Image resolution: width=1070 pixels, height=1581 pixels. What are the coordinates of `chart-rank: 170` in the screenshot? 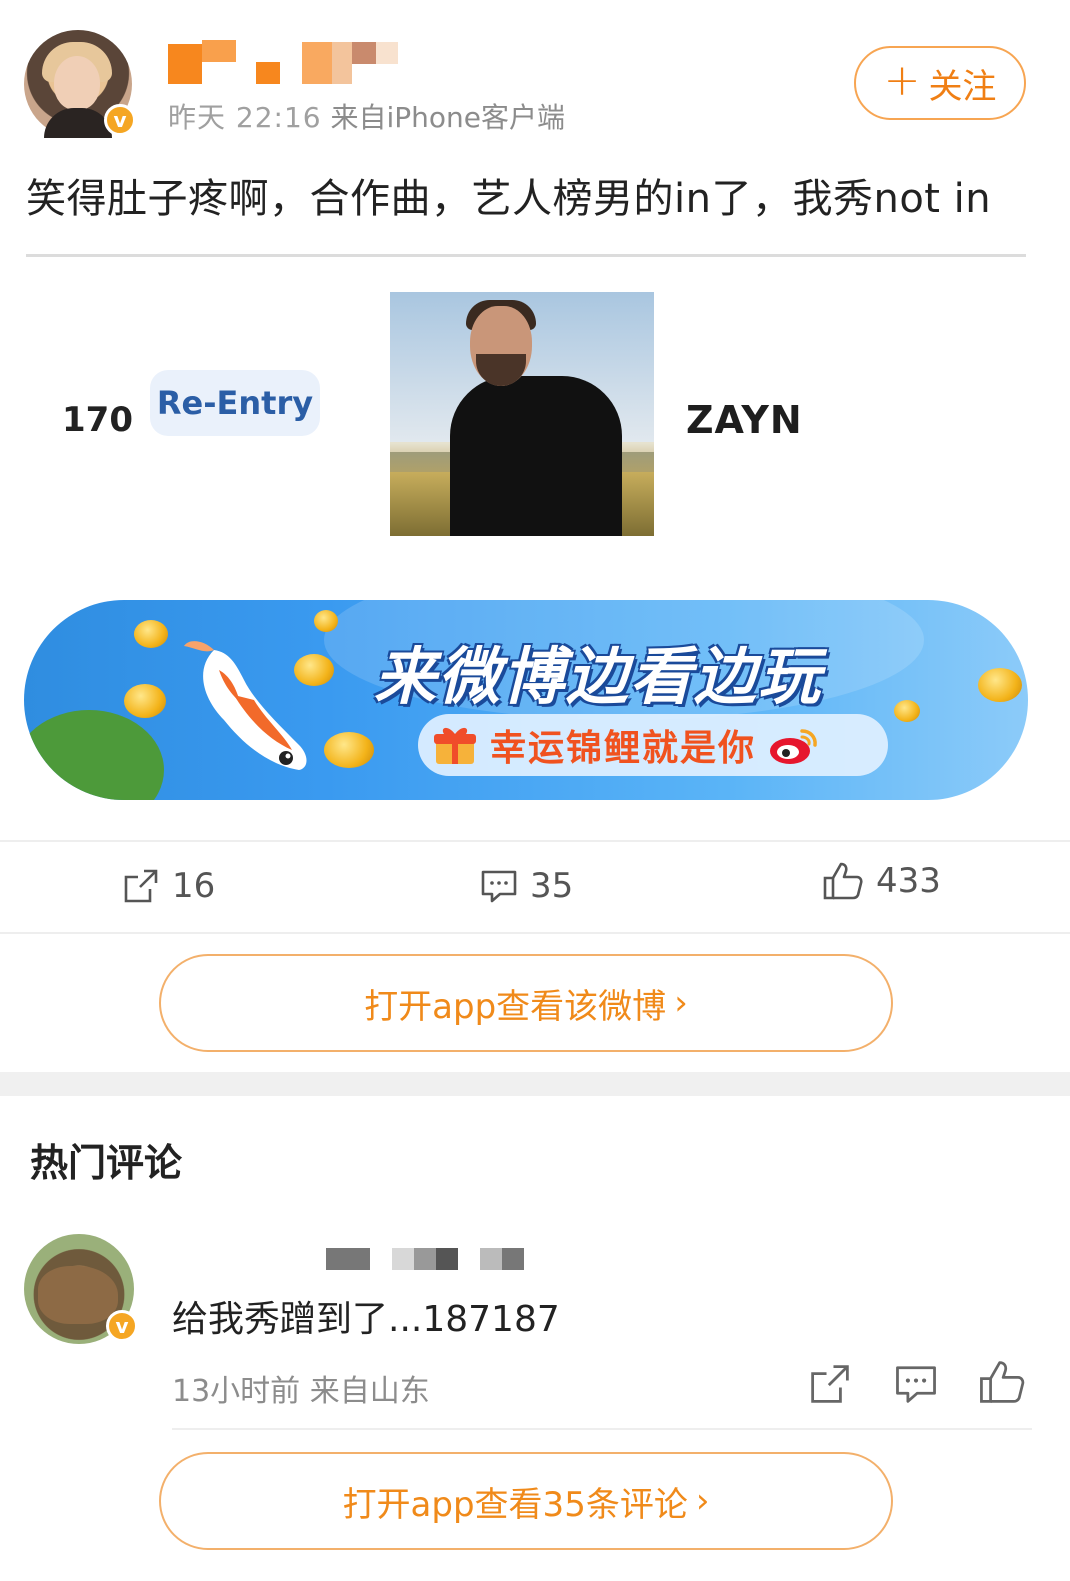 It's located at (97, 420).